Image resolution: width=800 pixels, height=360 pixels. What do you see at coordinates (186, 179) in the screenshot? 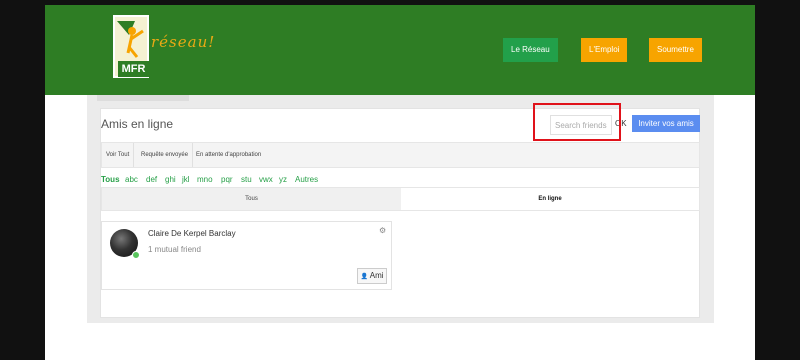
I see `alpha-filter-jkl: jkl` at bounding box center [186, 179].